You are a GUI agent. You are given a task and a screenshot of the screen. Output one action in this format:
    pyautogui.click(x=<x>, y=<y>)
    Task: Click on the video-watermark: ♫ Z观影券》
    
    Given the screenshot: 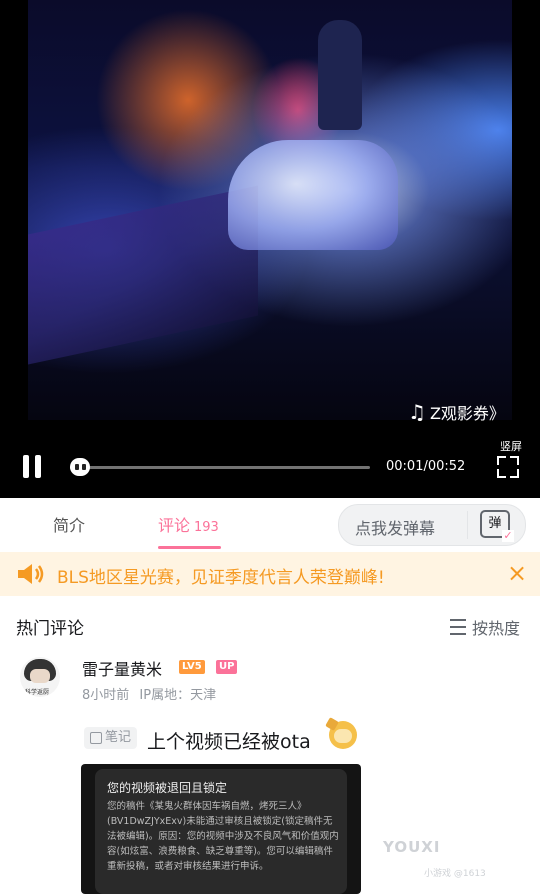 What is the action you would take?
    pyautogui.click(x=456, y=412)
    